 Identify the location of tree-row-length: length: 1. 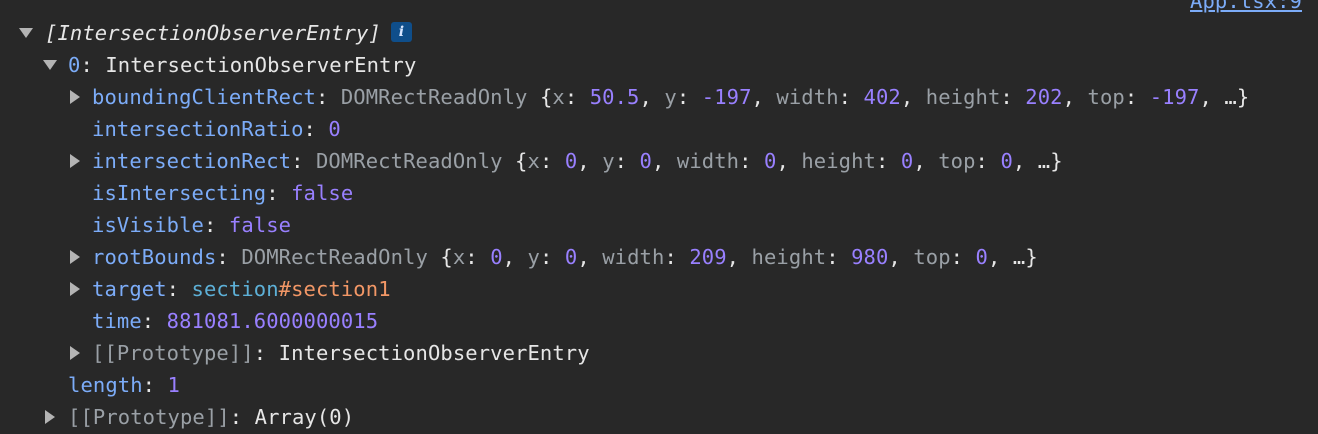
(124, 385).